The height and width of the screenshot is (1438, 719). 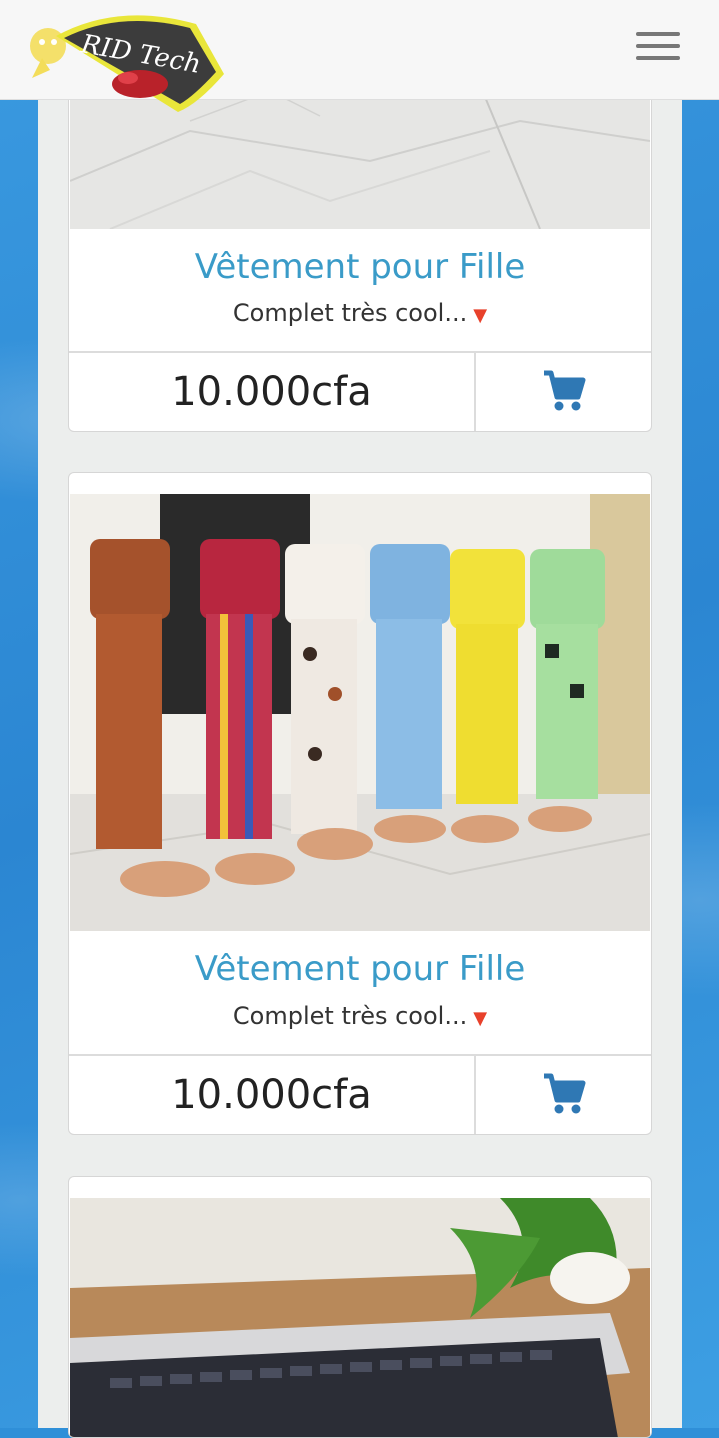 What do you see at coordinates (359, 56) in the screenshot?
I see `top-navbar: RID Tech` at bounding box center [359, 56].